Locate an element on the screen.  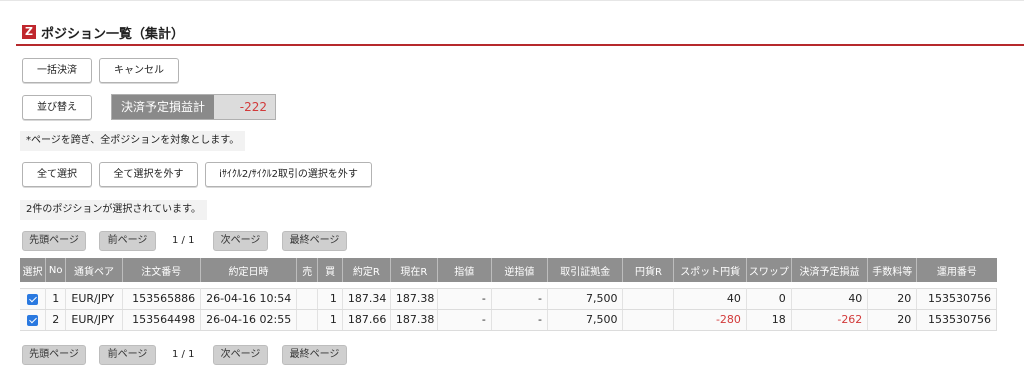
col-header: 取引証拠金 is located at coordinates (585, 270).